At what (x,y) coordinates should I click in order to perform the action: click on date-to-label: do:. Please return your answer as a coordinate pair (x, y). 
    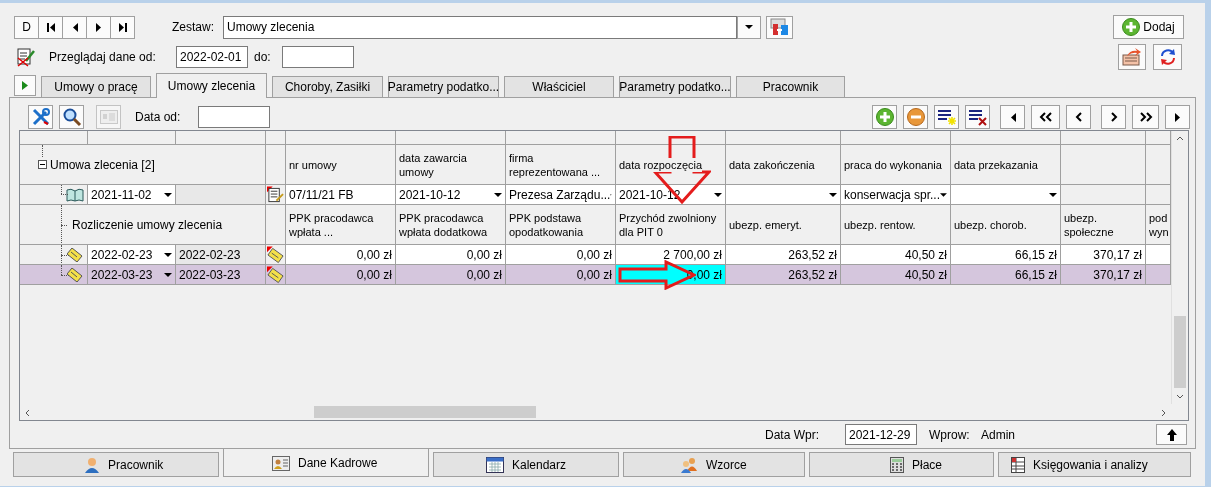
    Looking at the image, I should click on (263, 57).